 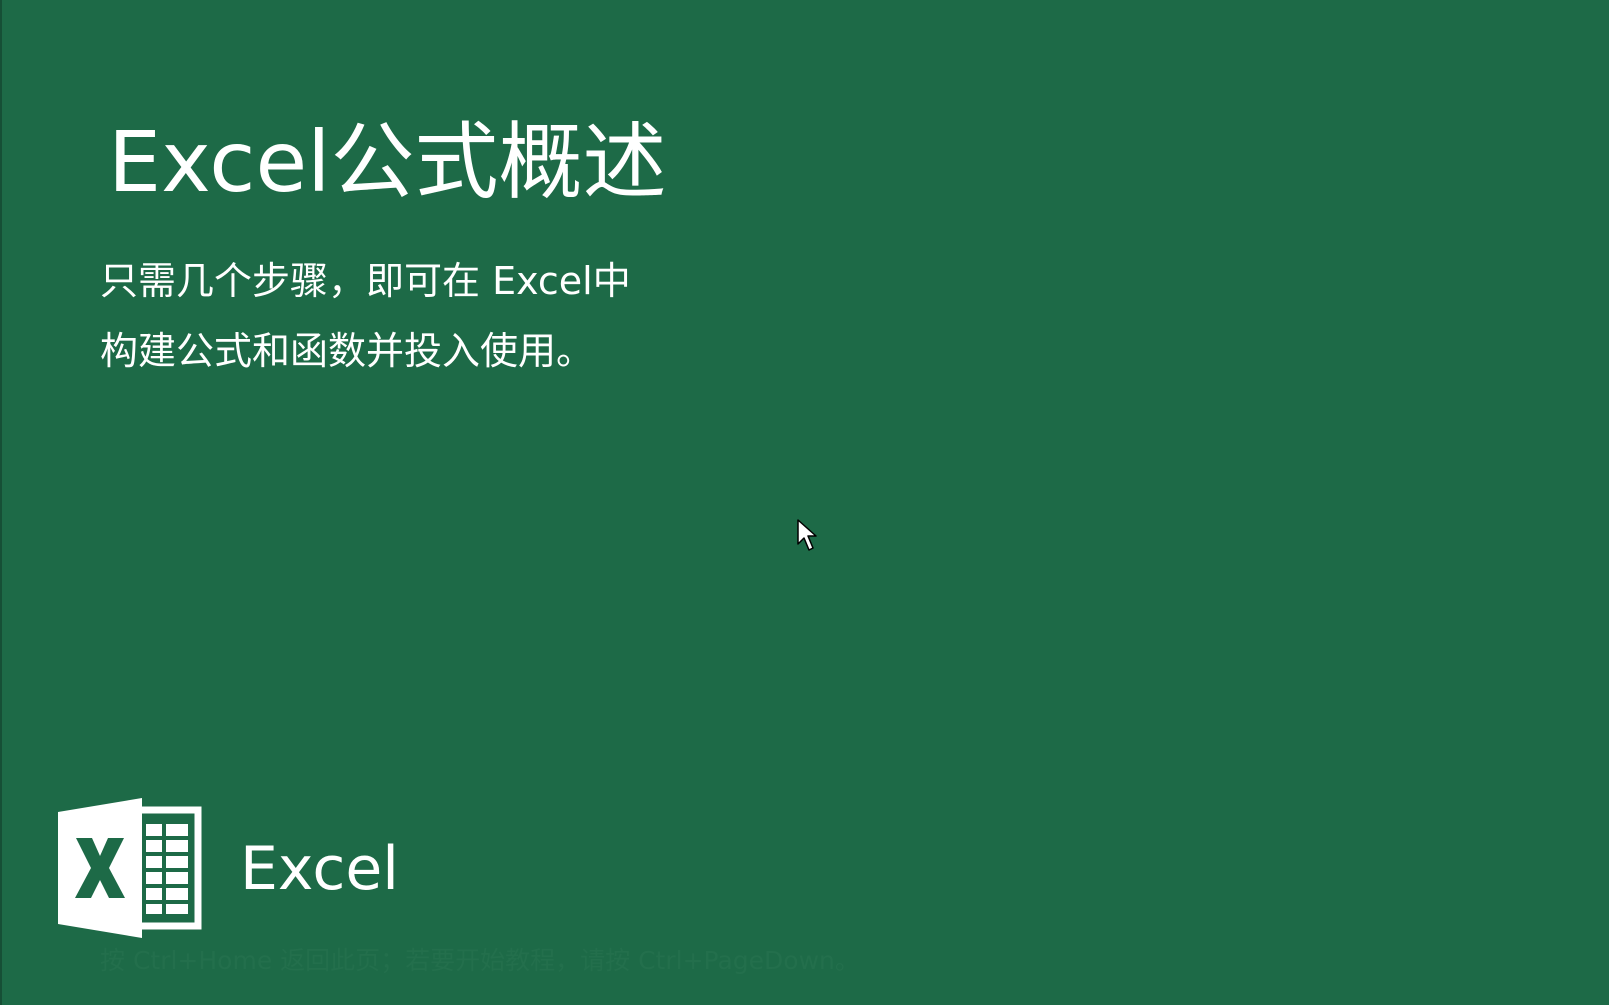 What do you see at coordinates (347, 351) in the screenshot?
I see `subtitle-line-2: 构建公式和函数并投入使用。` at bounding box center [347, 351].